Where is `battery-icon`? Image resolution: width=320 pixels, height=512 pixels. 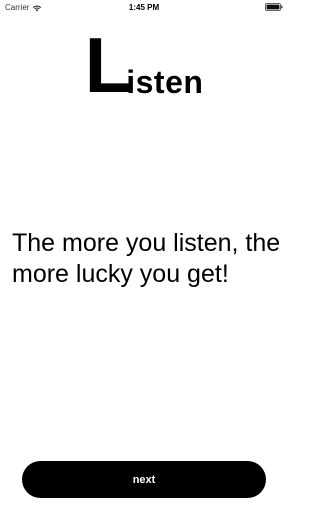 battery-icon is located at coordinates (274, 7).